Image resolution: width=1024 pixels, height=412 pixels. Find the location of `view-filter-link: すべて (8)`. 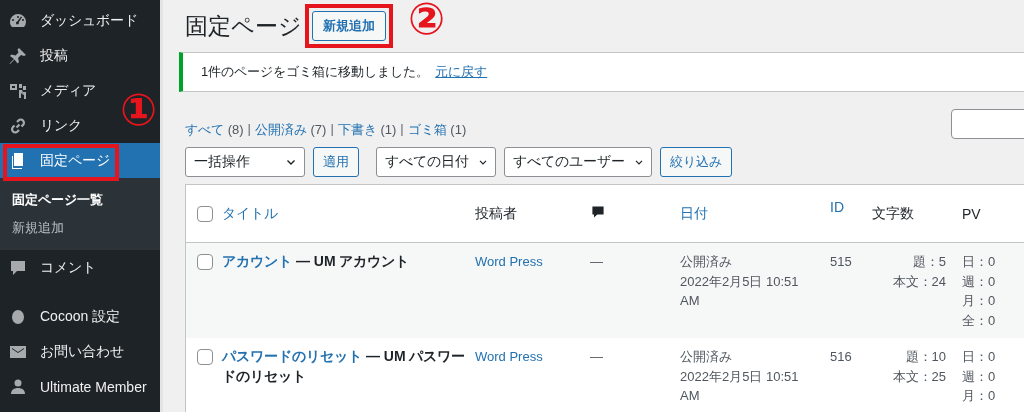

view-filter-link: すべて (8) is located at coordinates (214, 130).